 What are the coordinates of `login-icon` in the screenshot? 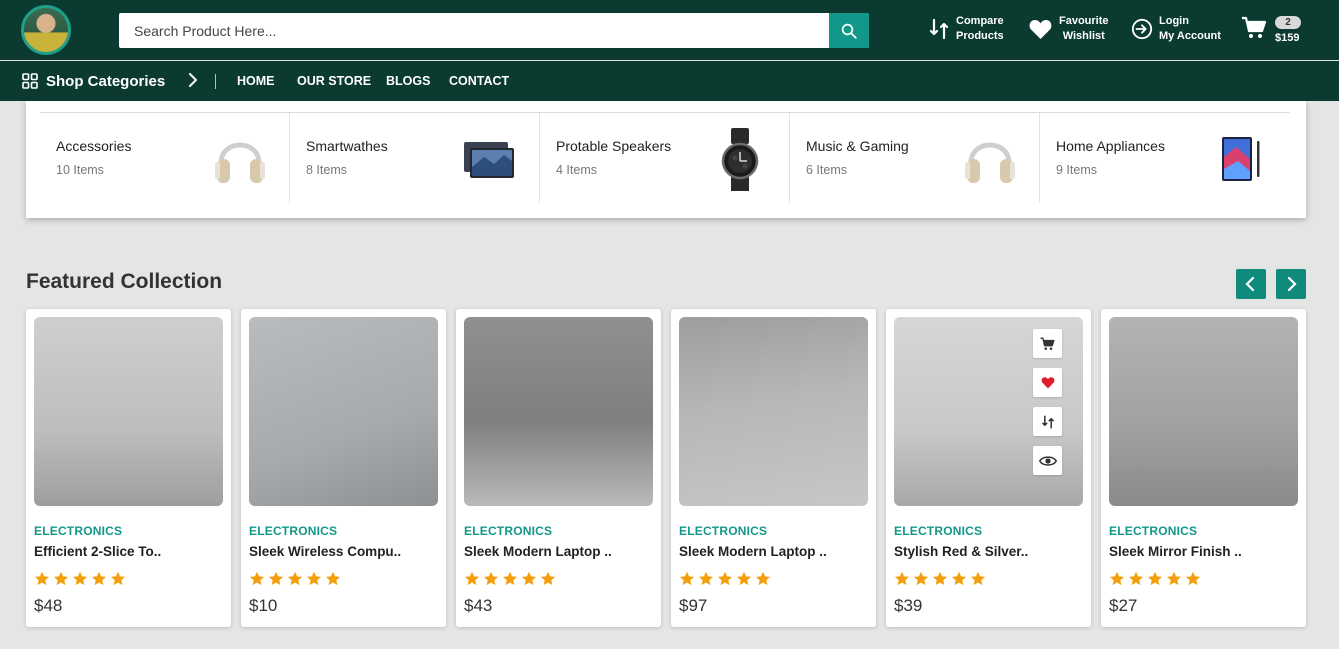 It's located at (1142, 29).